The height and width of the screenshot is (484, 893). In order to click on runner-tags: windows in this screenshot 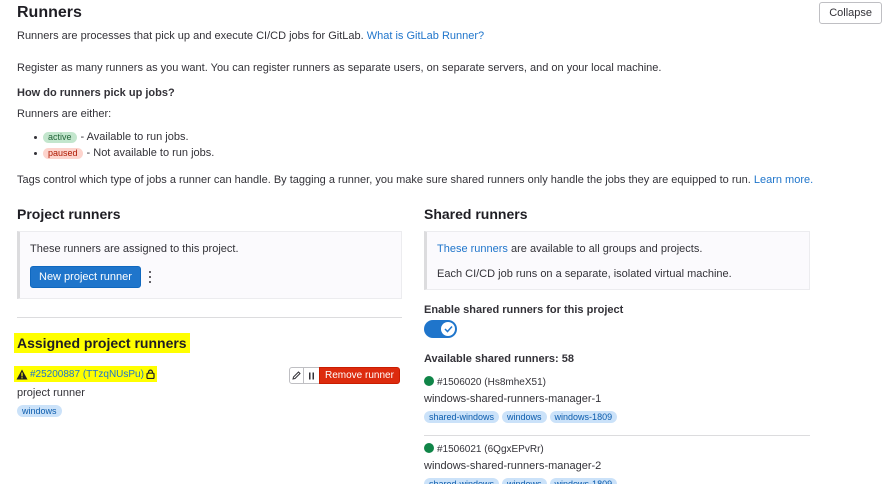, I will do `click(41, 411)`.